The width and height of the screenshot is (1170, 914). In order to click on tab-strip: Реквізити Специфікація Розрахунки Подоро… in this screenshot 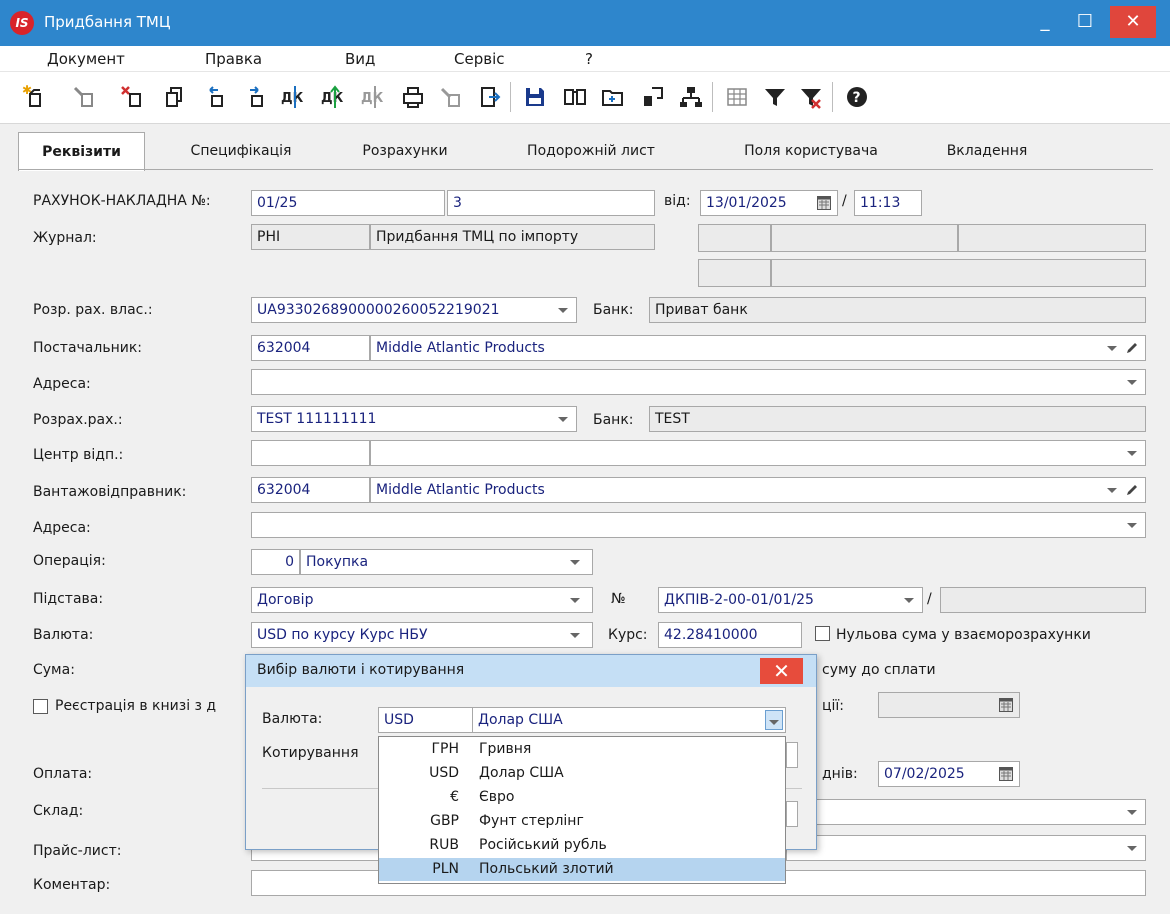, I will do `click(585, 151)`.